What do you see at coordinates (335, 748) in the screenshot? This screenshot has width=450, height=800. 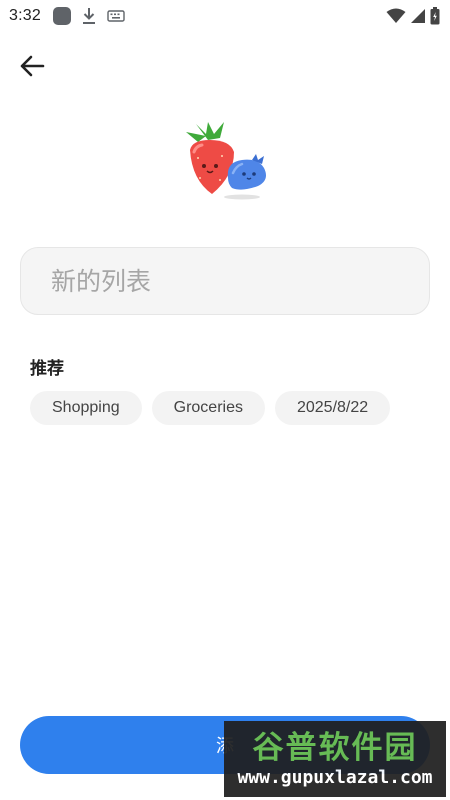 I see `watermark-title: 谷普软件园` at bounding box center [335, 748].